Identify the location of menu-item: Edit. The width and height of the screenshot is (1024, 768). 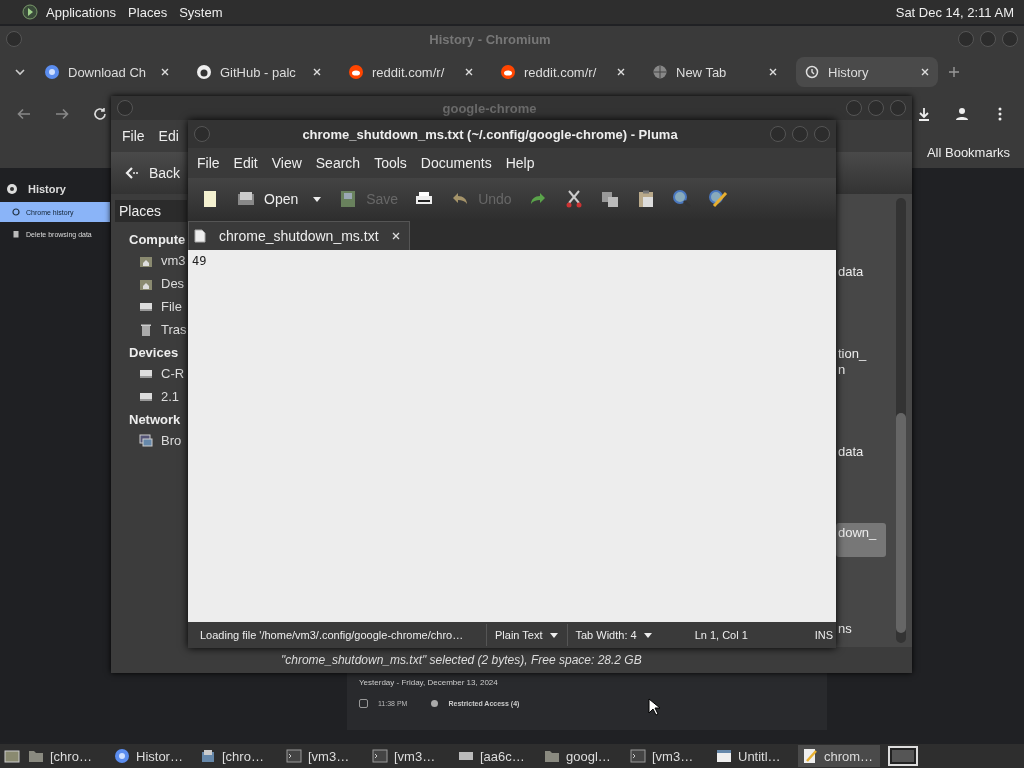
(245, 163).